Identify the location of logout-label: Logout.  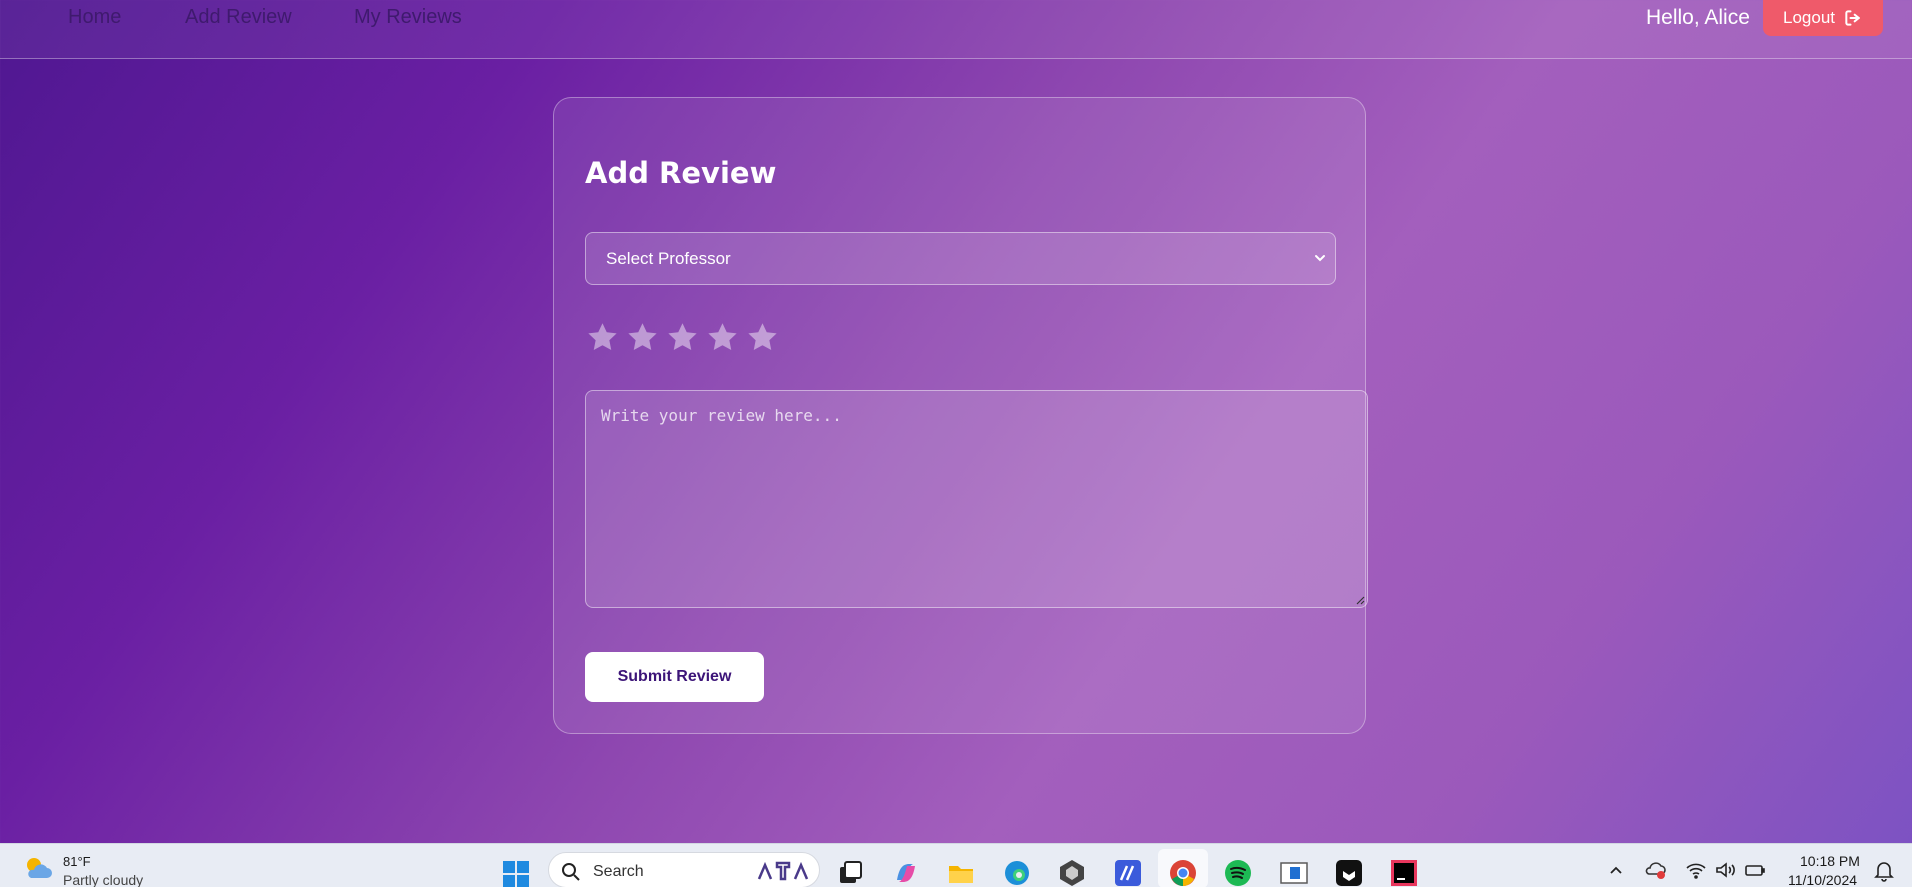
(1809, 17).